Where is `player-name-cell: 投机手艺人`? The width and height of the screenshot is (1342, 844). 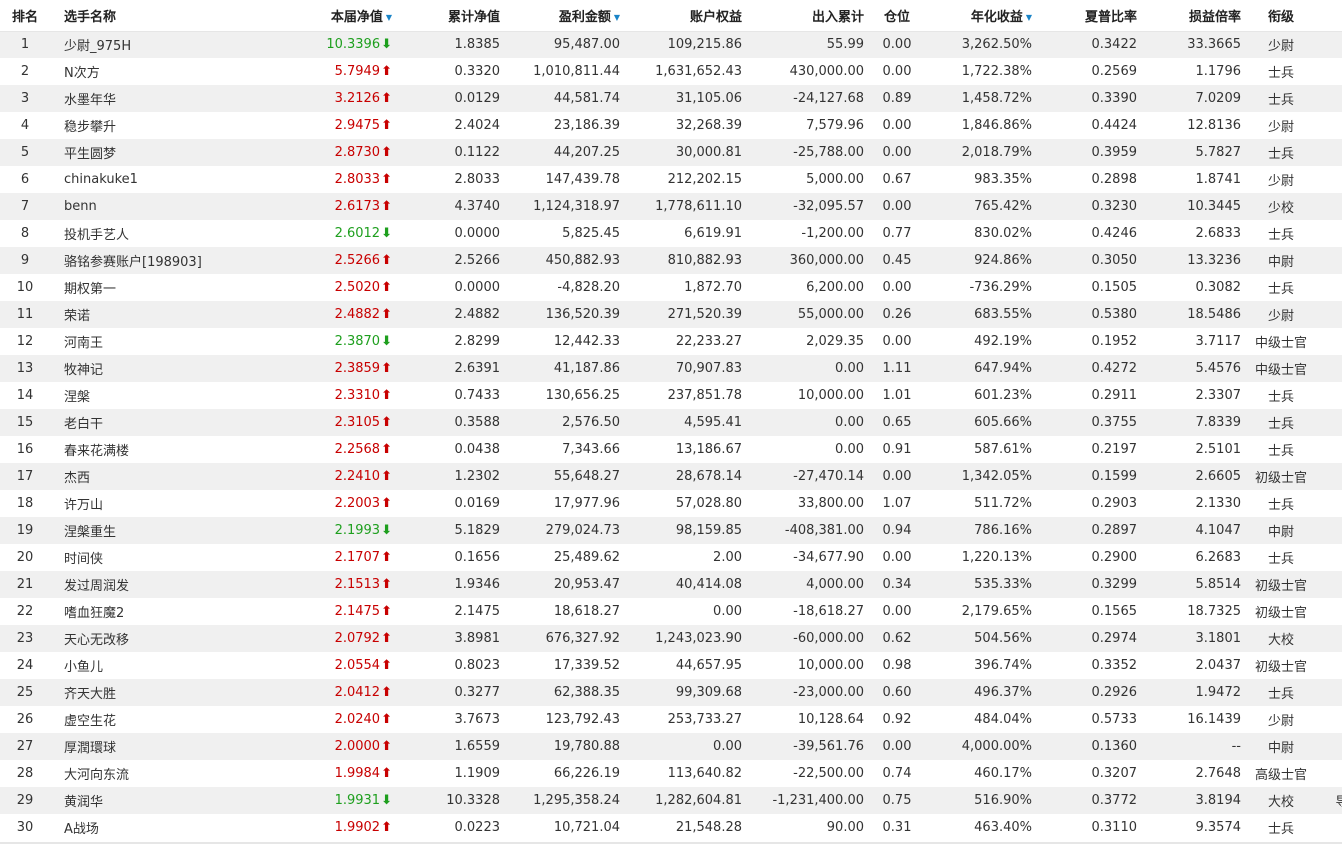
player-name-cell: 投机手艺人 is located at coordinates (165, 233).